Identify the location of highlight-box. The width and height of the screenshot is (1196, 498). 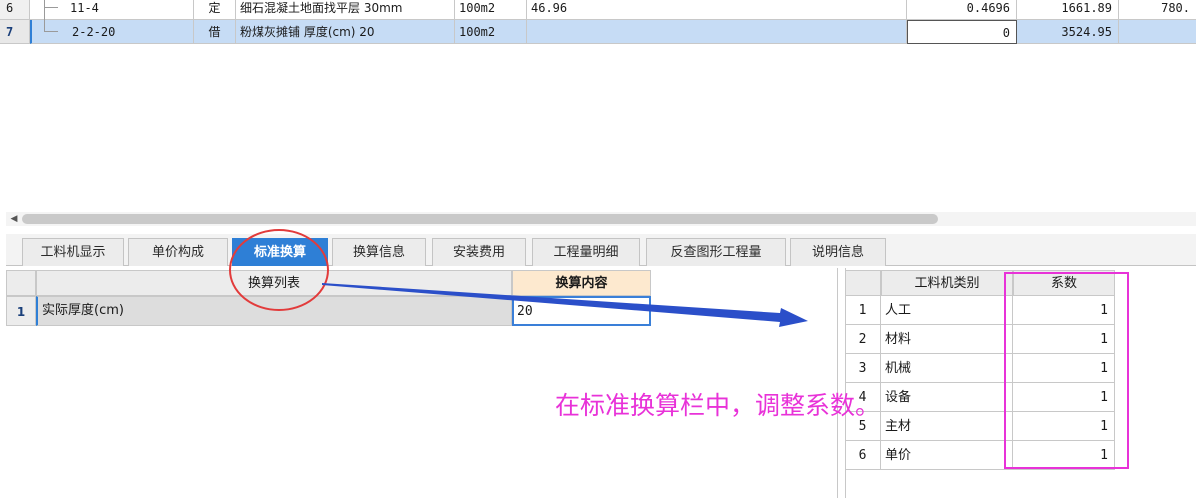
(1066, 370).